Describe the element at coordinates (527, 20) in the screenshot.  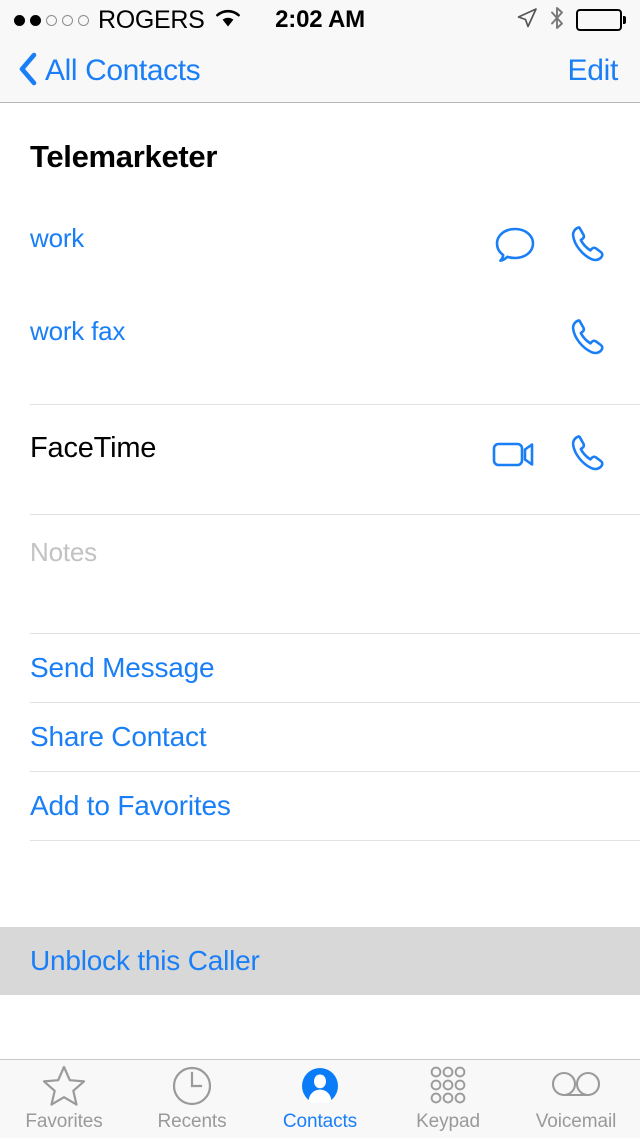
I see `location-arrow-icon` at that location.